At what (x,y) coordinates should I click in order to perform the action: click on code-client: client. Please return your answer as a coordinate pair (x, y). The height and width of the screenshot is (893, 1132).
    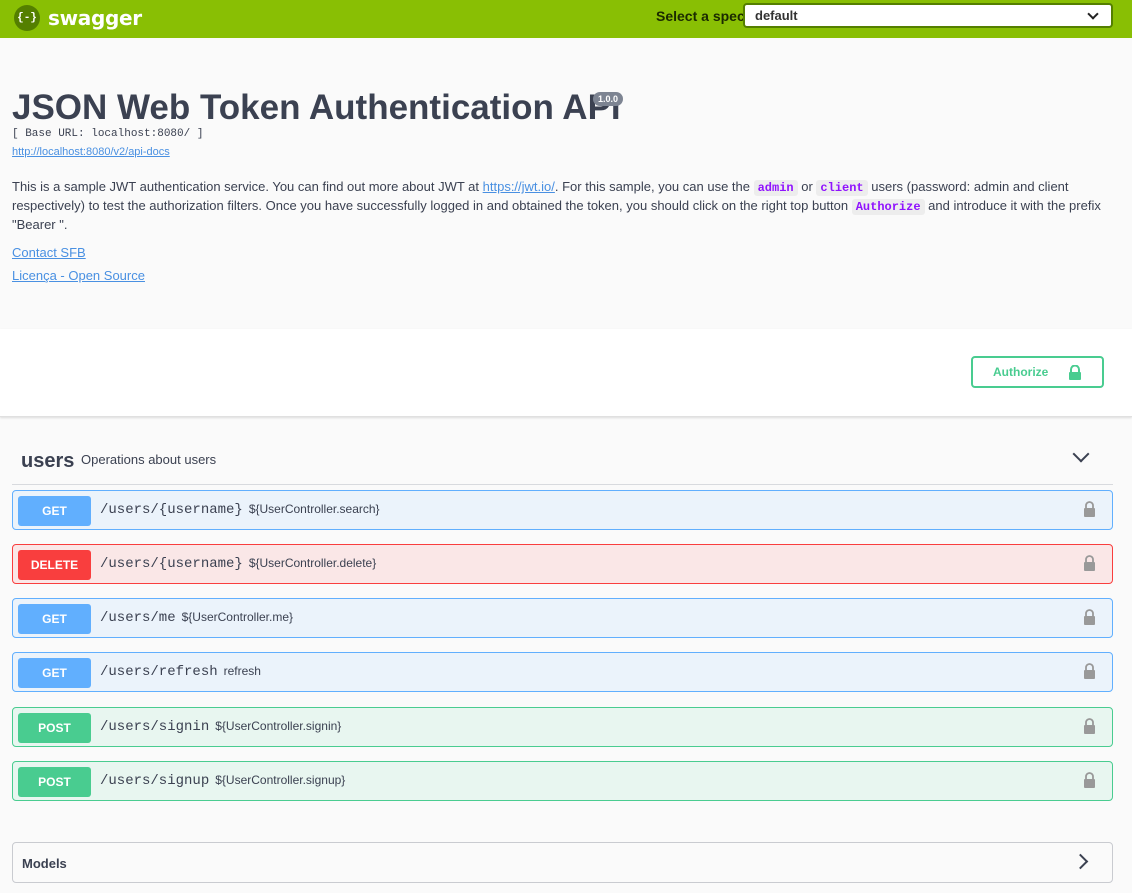
    Looking at the image, I should click on (842, 188).